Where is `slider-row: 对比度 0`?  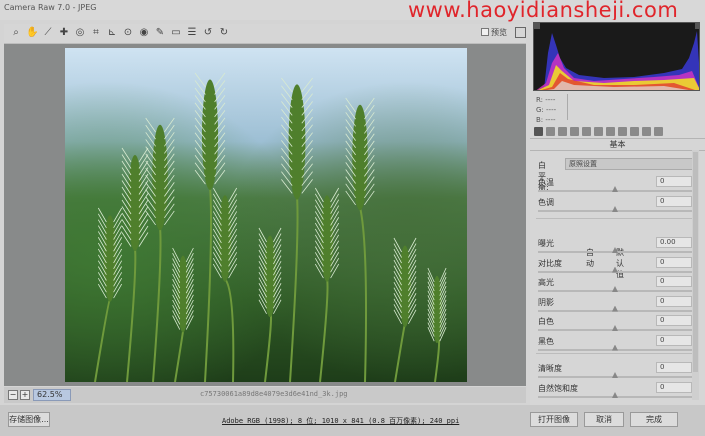
slider-row: 对比度 0 is located at coordinates (617, 267).